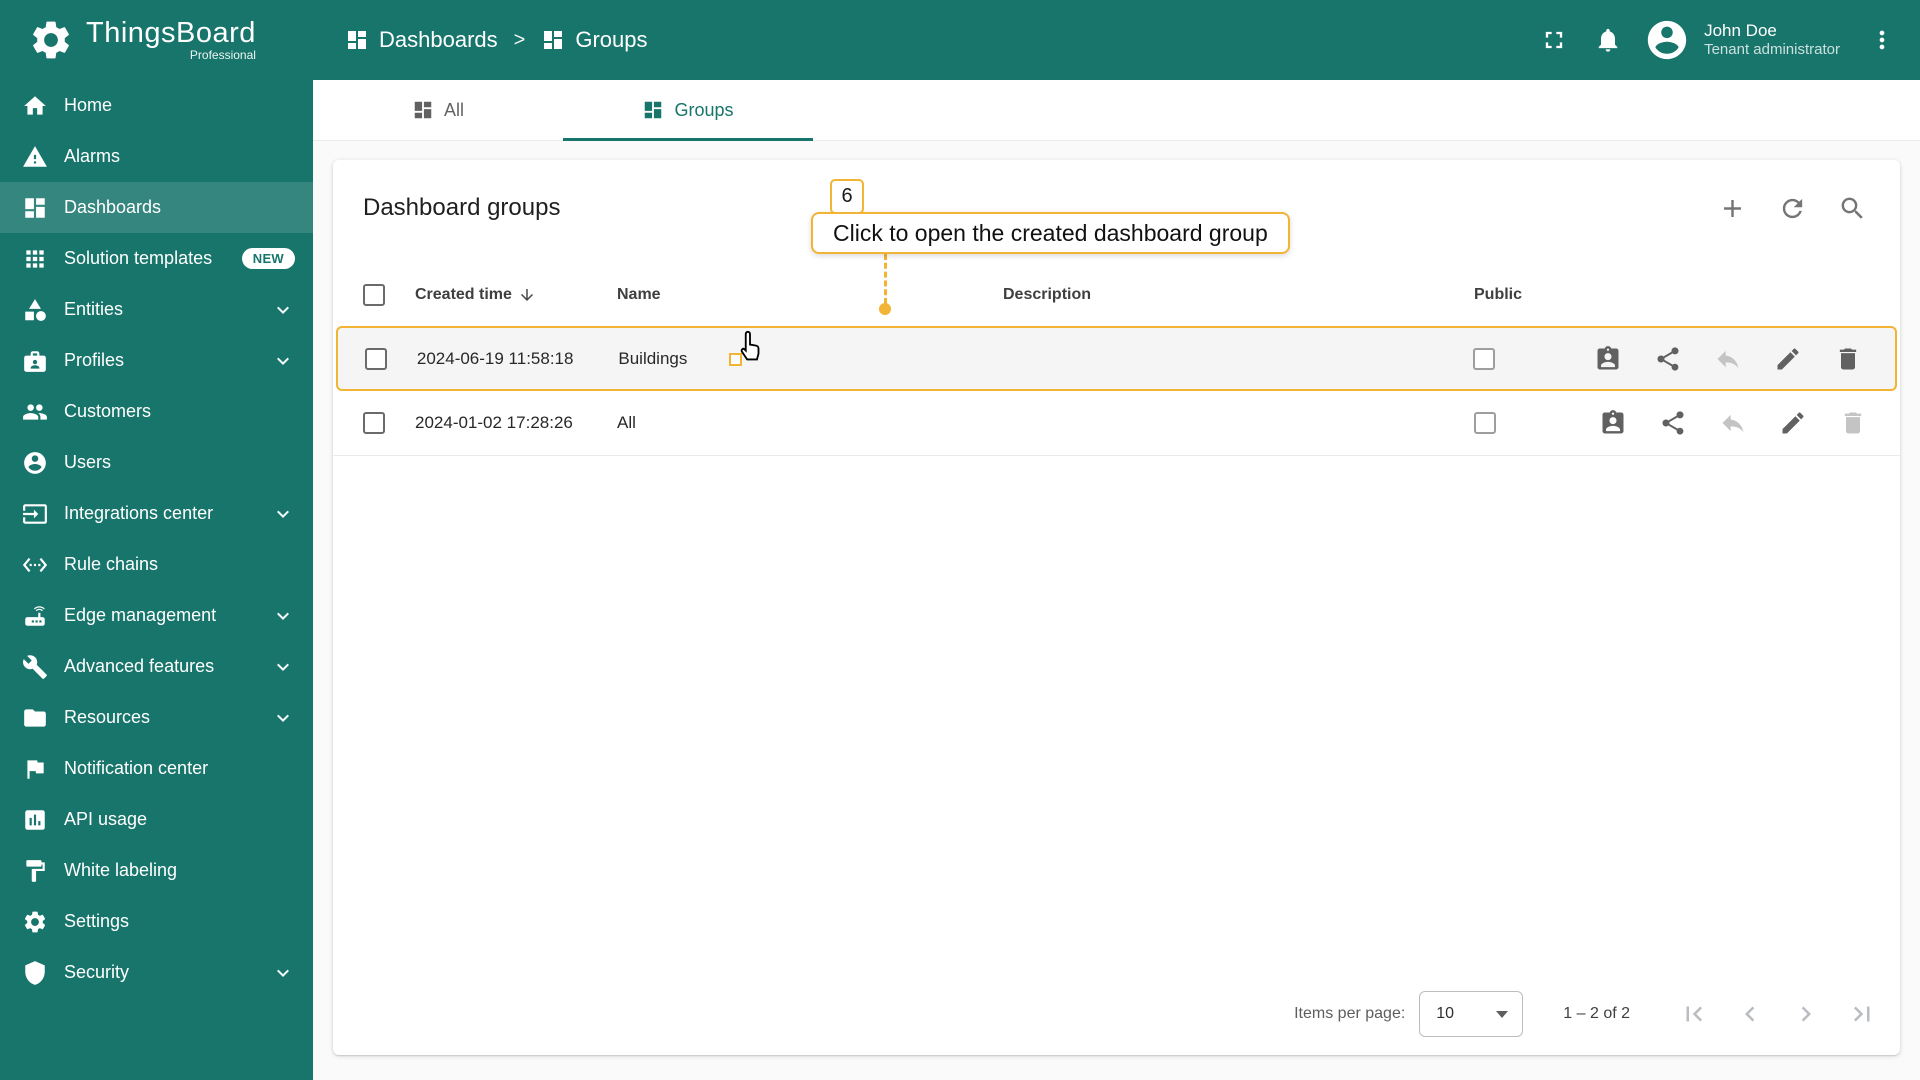  I want to click on page-range-label: 1 – 2 of 2, so click(1596, 1013).